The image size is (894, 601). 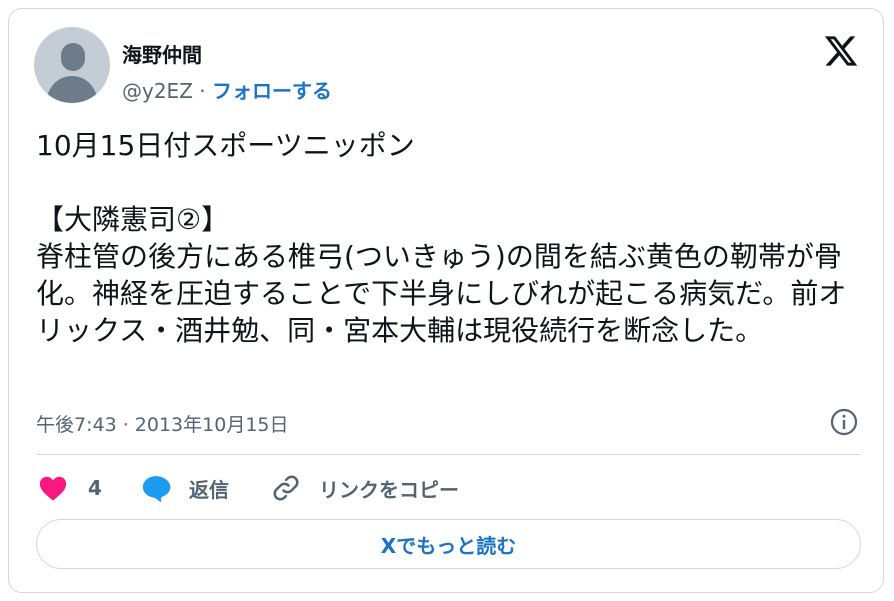 I want to click on author-handle-row: @y2EZ · フォローする, so click(x=227, y=89).